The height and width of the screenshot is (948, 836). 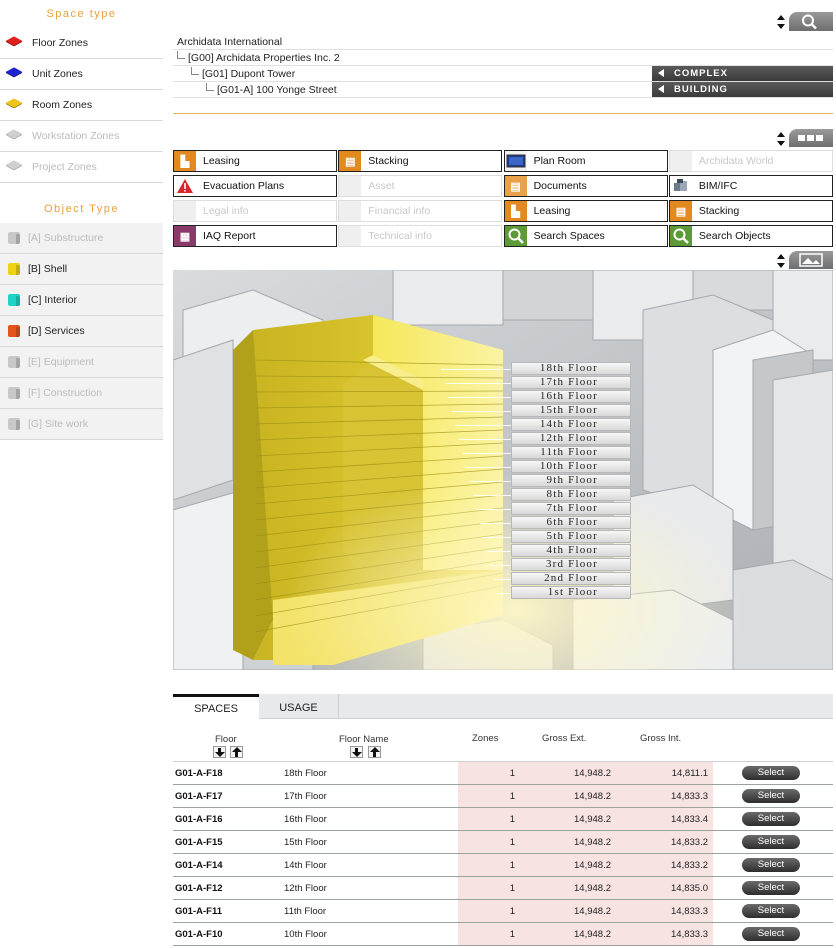 I want to click on floor-label: 4th Floor, so click(x=571, y=550).